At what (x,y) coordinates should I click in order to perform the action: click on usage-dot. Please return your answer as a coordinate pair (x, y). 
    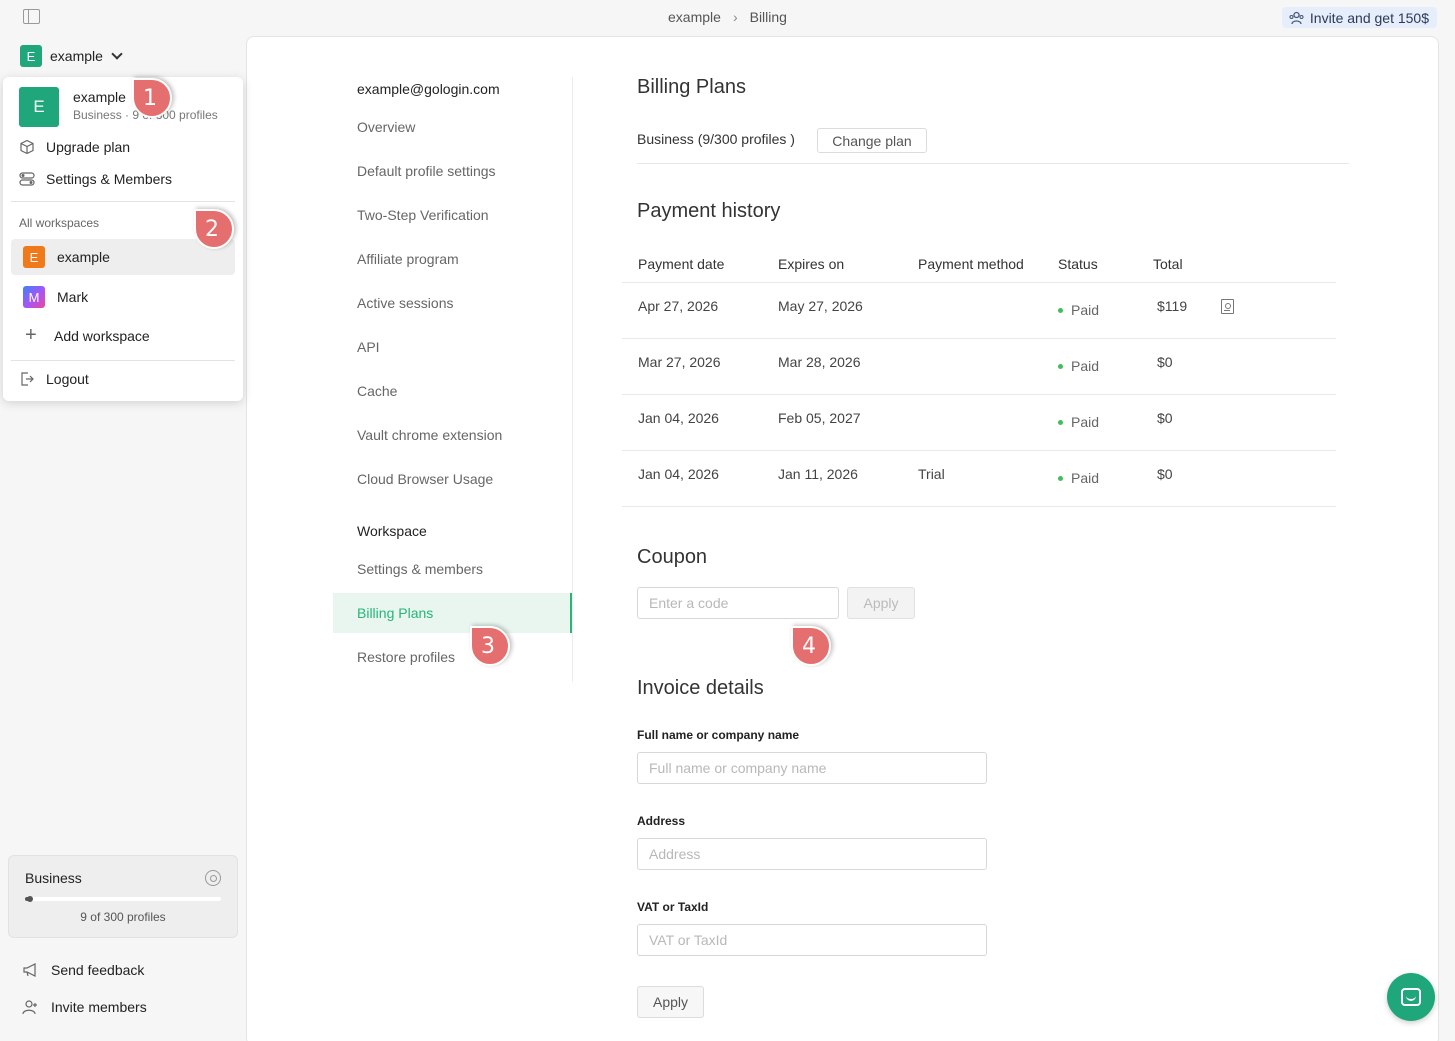
    Looking at the image, I should click on (30, 899).